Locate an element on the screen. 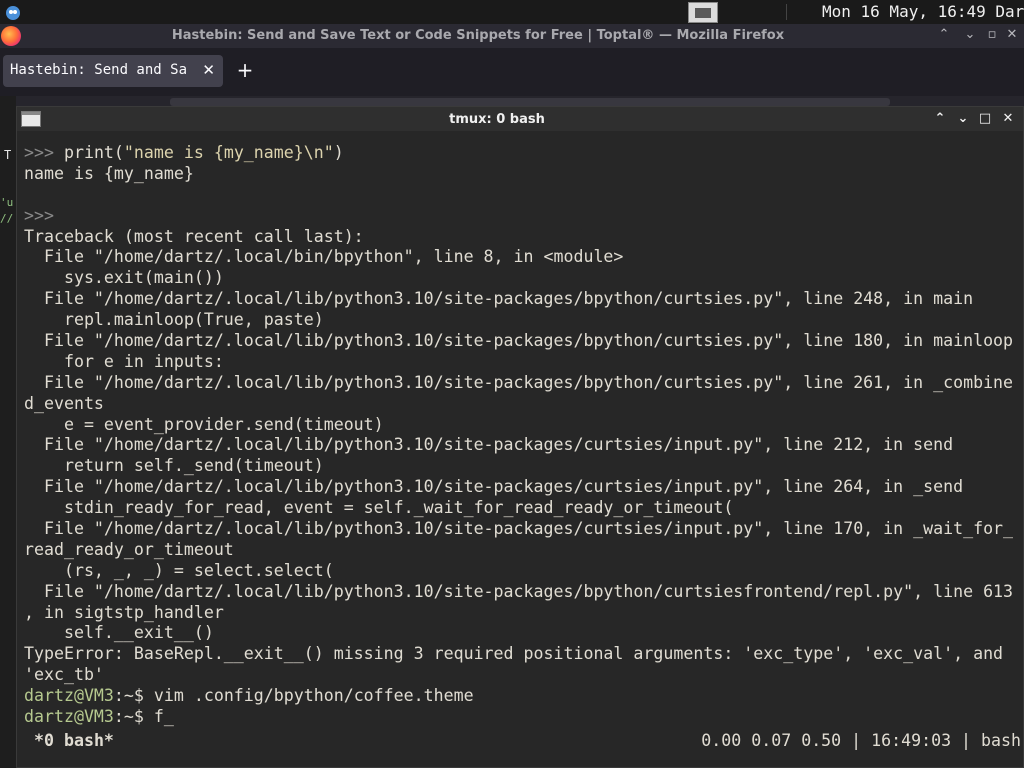 The width and height of the screenshot is (1024, 768). terminal-line: return self._send(timeout) is located at coordinates (523, 466).